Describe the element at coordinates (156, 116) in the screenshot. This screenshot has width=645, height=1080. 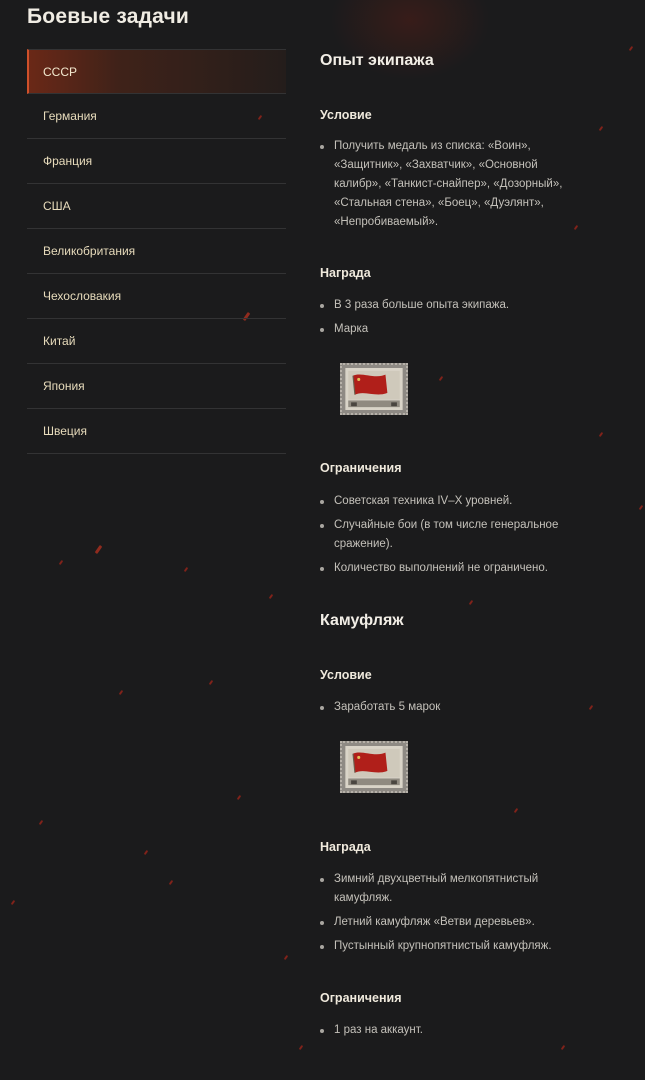
I see `sidebar-item-germany: Германия` at that location.